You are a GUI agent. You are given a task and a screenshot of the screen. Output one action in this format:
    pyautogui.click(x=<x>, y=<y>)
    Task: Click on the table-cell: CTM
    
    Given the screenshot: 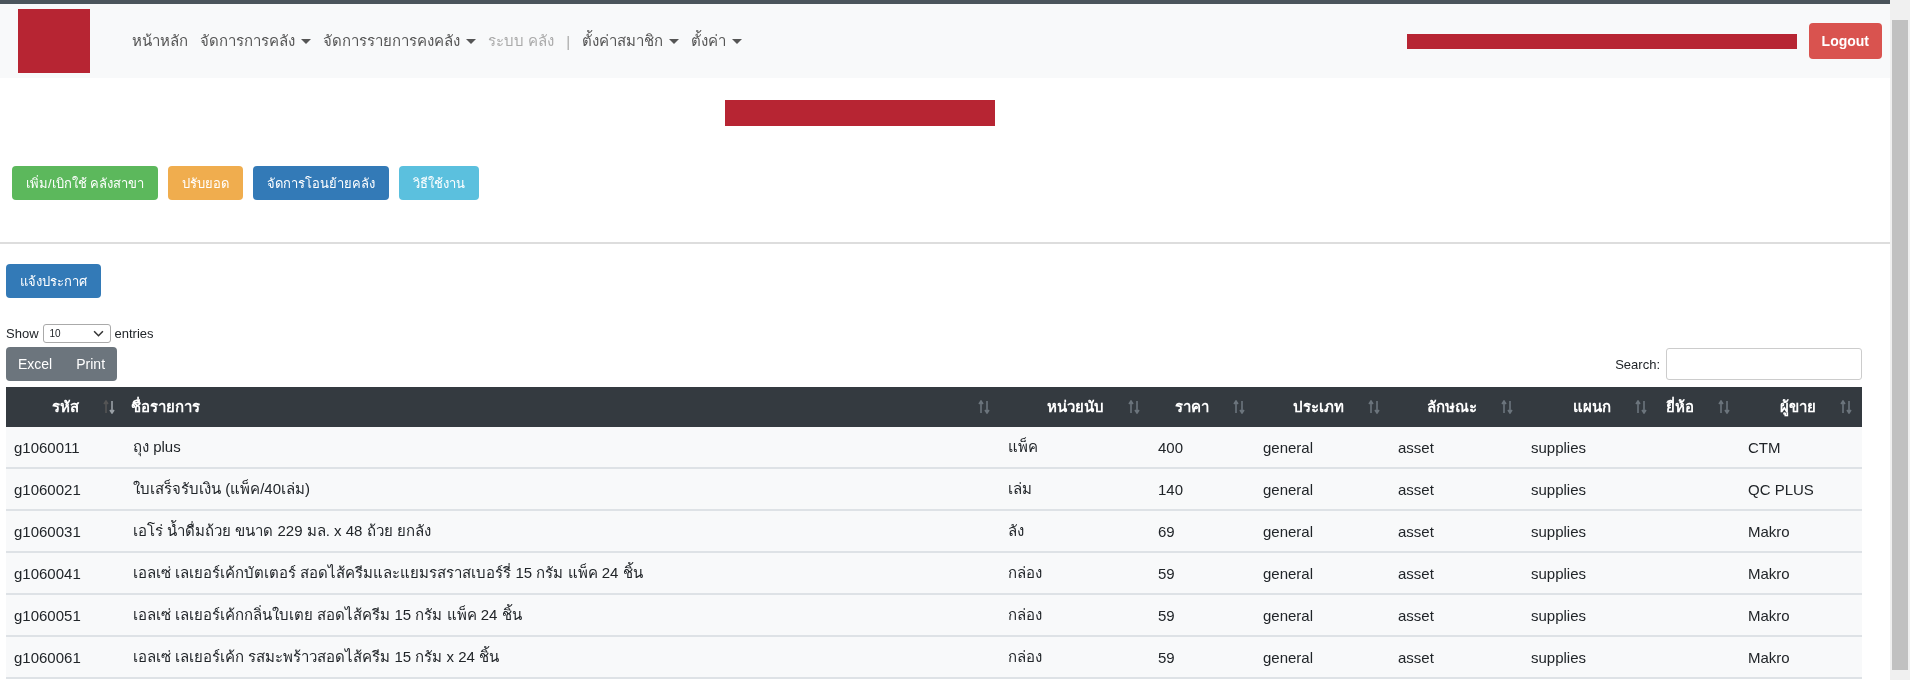 What is the action you would take?
    pyautogui.click(x=1764, y=447)
    